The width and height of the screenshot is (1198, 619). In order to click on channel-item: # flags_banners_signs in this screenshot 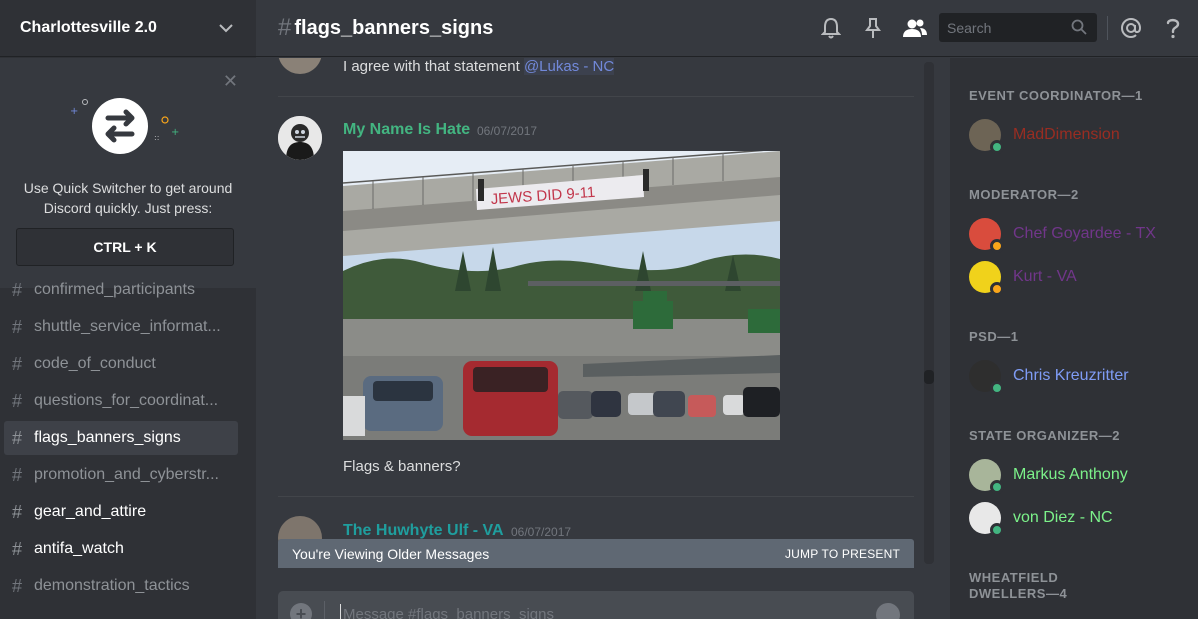, I will do `click(121, 438)`.